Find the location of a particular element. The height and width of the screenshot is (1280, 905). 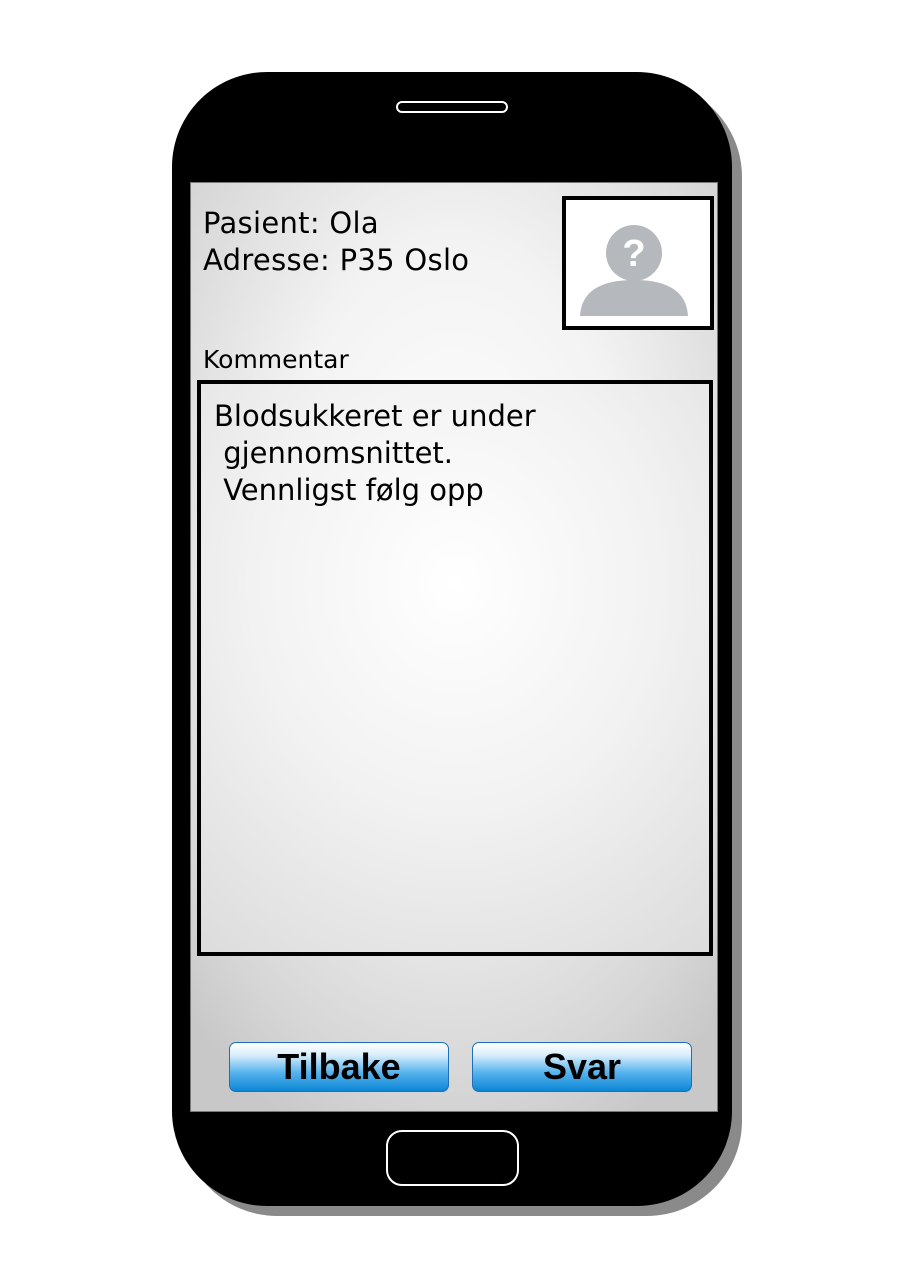

patient-address: Adresse: P35 Oslo is located at coordinates (336, 260).